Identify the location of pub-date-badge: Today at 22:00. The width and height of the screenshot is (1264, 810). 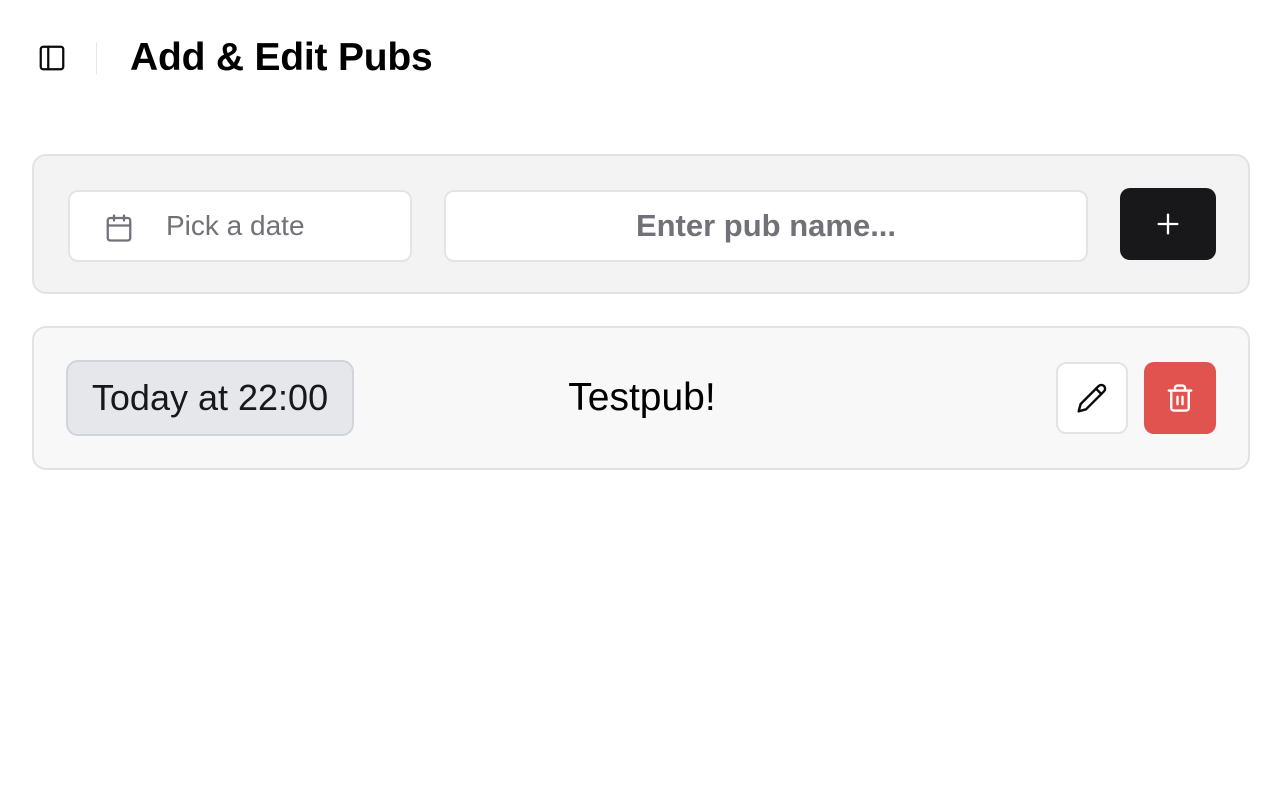
(210, 398).